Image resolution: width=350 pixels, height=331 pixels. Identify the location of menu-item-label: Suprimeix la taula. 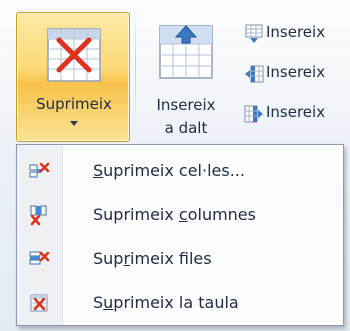
(166, 302).